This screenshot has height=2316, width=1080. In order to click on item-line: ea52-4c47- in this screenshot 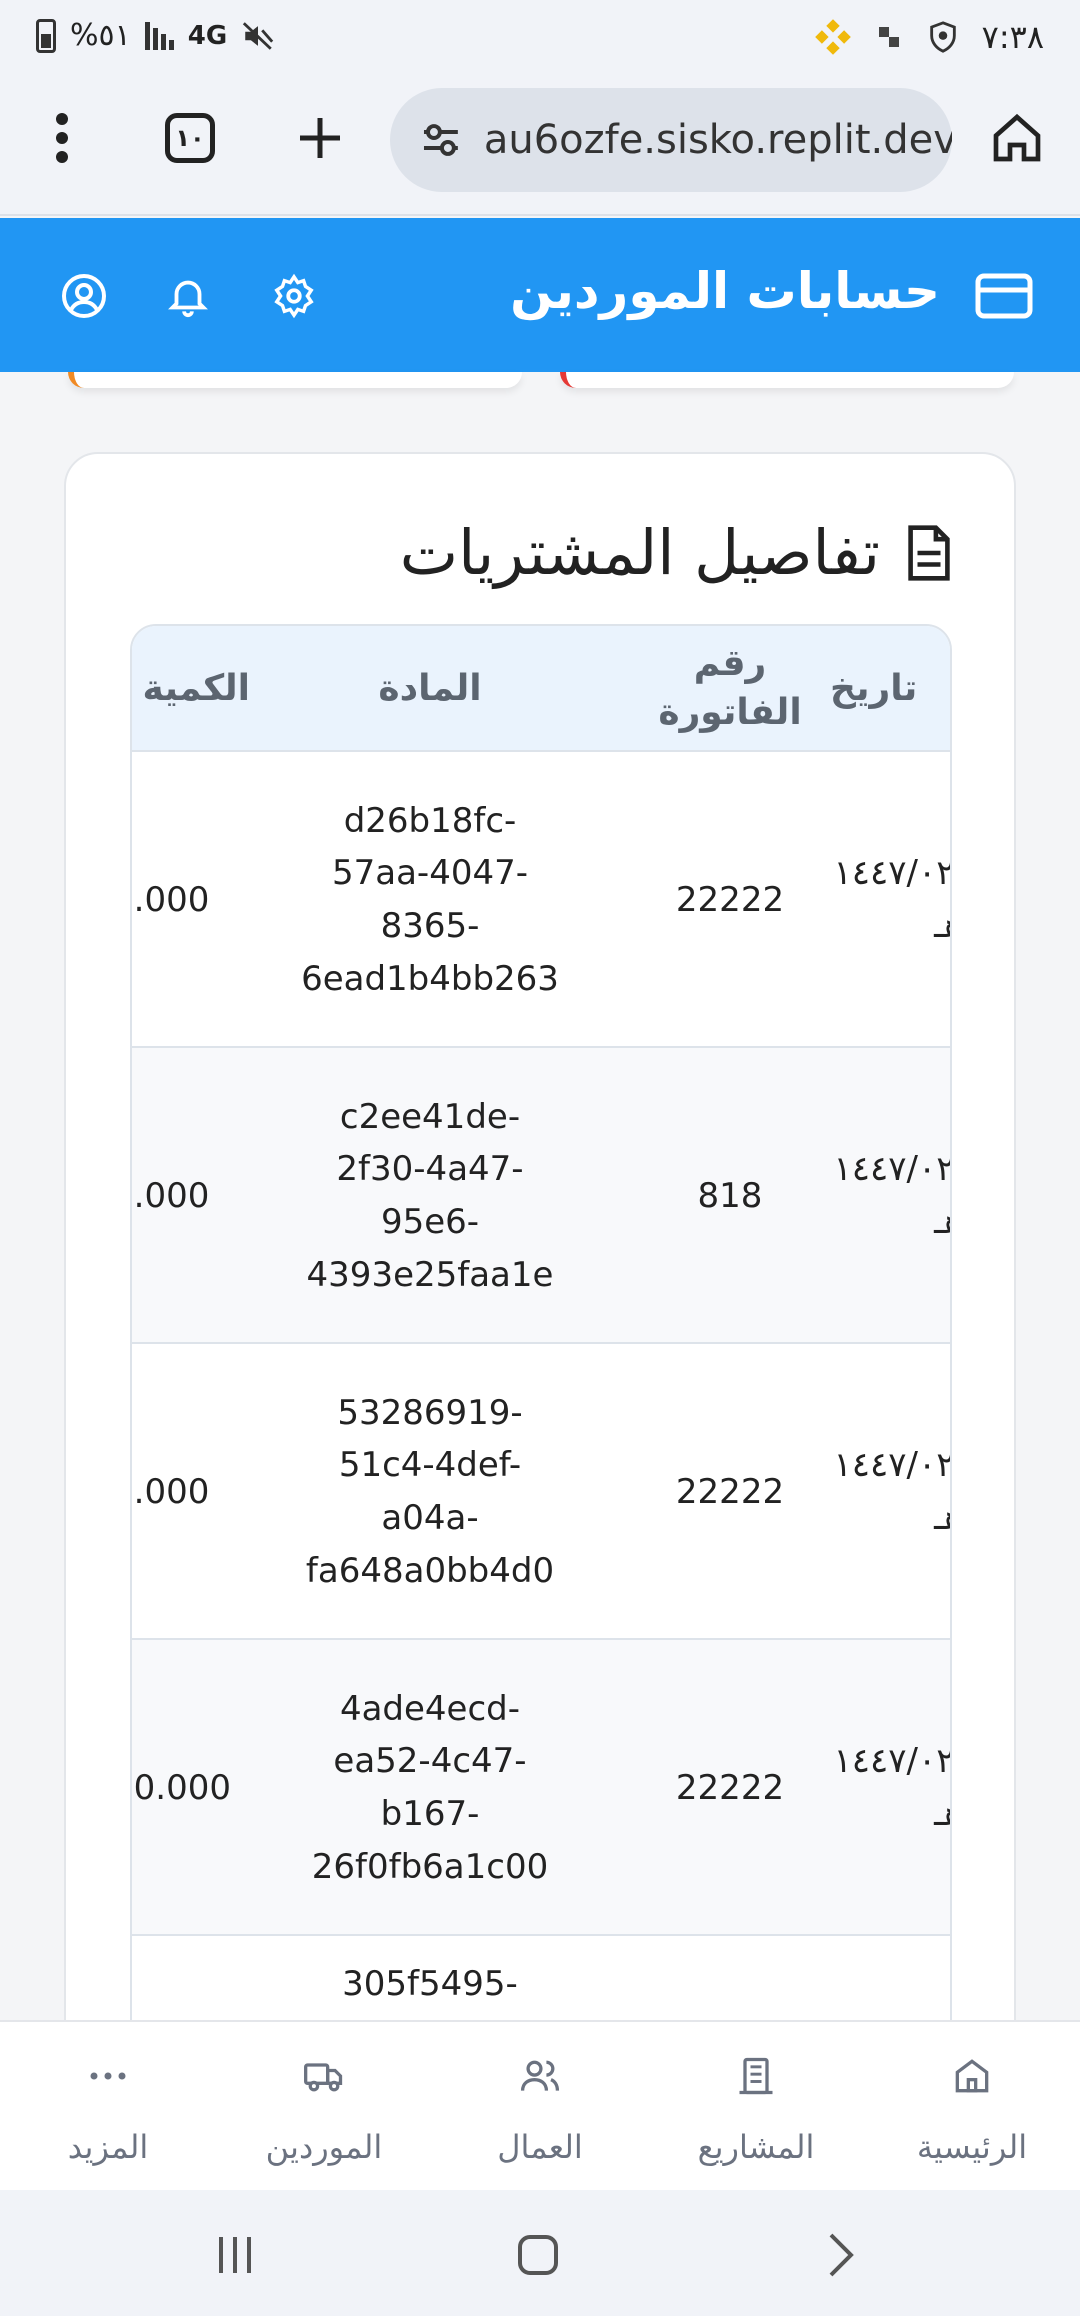, I will do `click(430, 1761)`.